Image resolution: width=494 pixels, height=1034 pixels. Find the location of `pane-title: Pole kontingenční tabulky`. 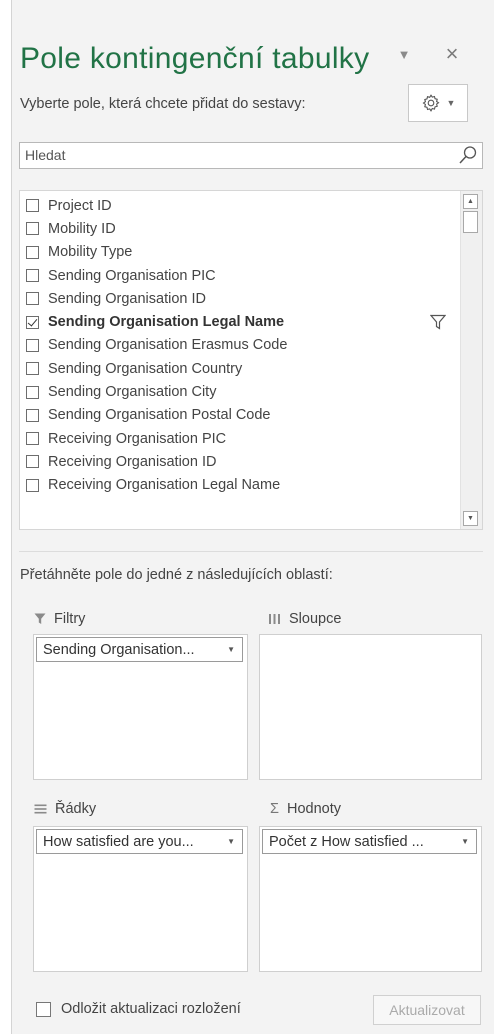

pane-title: Pole kontingenční tabulky is located at coordinates (195, 58).